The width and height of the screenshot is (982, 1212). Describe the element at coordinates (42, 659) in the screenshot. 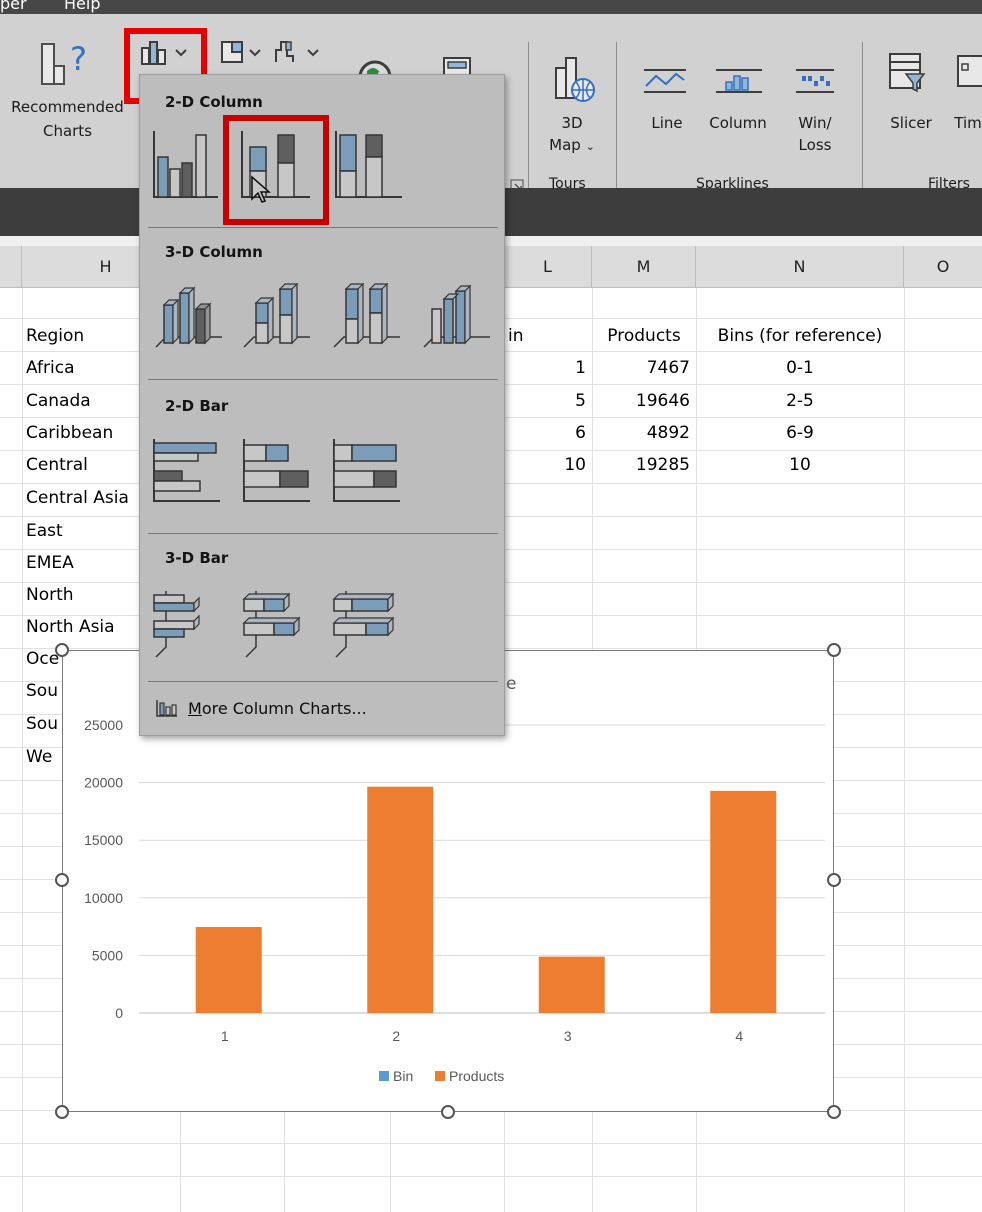

I see `cell-region: Oce` at that location.